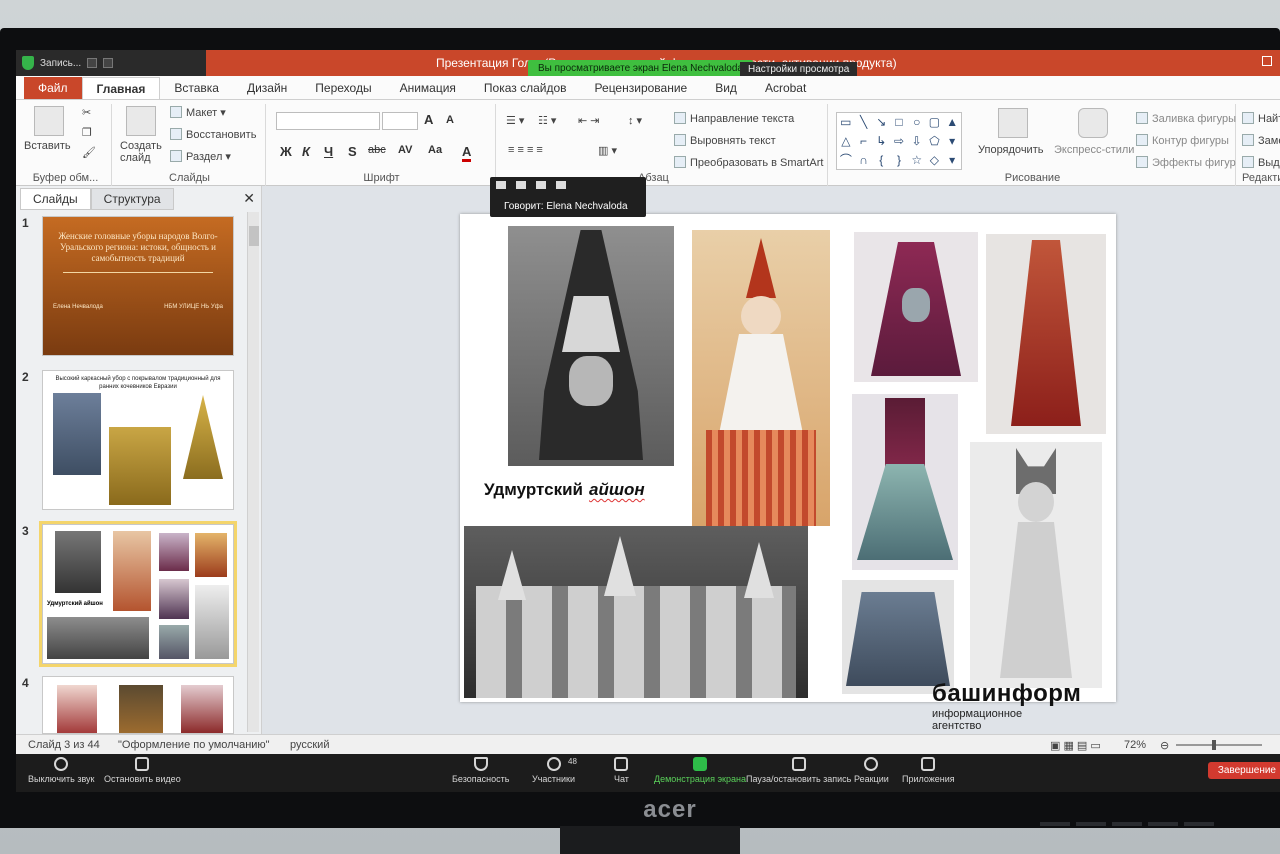 The width and height of the screenshot is (1280, 854). I want to click on close-icon: ✕, so click(249, 198).